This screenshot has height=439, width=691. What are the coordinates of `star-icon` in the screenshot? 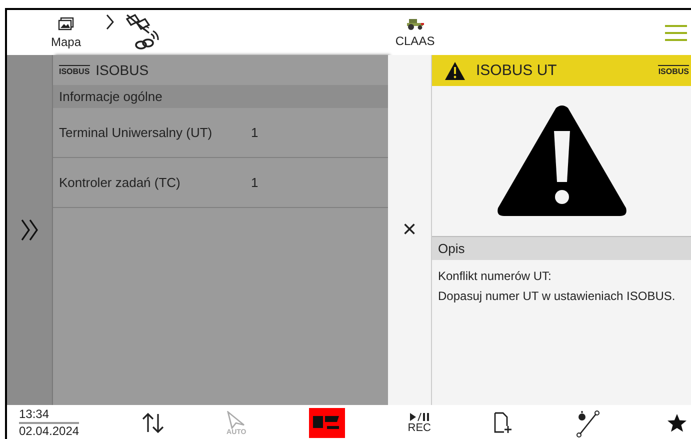 It's located at (677, 423).